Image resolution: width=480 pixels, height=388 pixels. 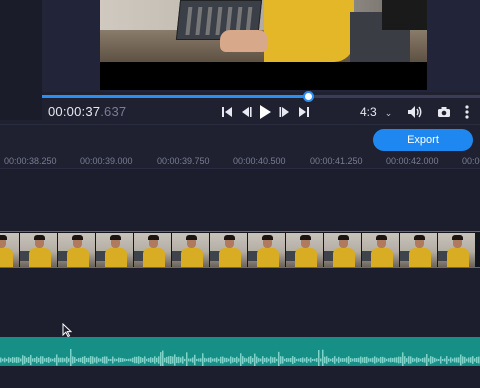 I want to click on play-icon, so click(x=265, y=112).